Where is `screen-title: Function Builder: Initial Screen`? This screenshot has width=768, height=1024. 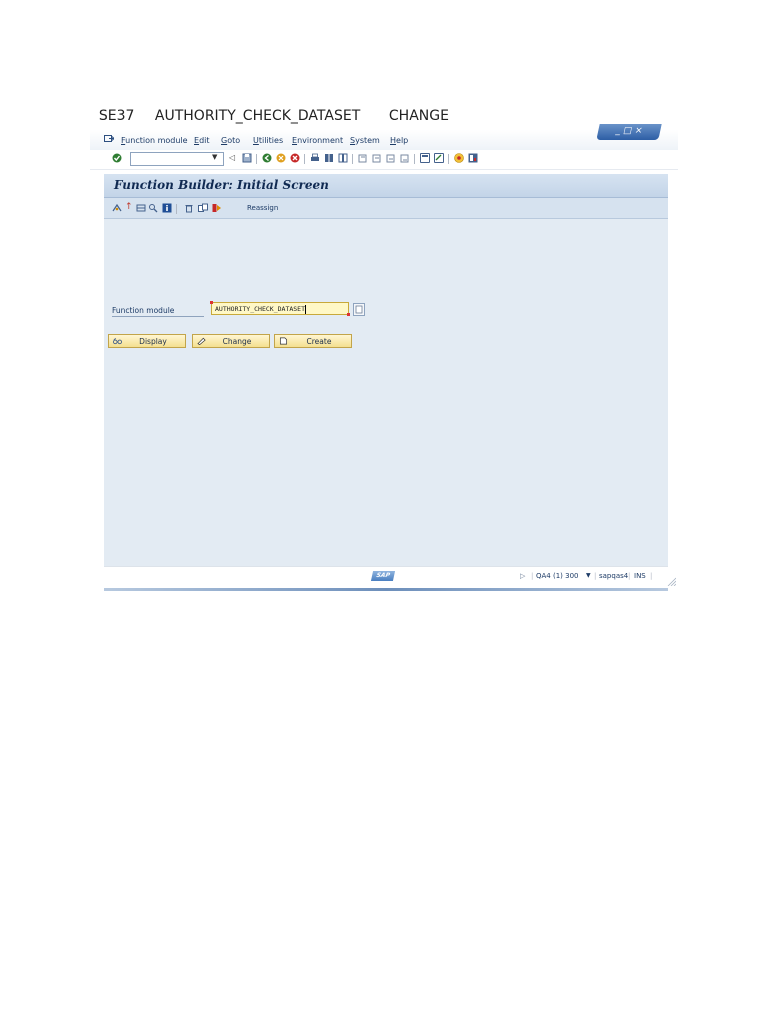 screen-title: Function Builder: Initial Screen is located at coordinates (221, 185).